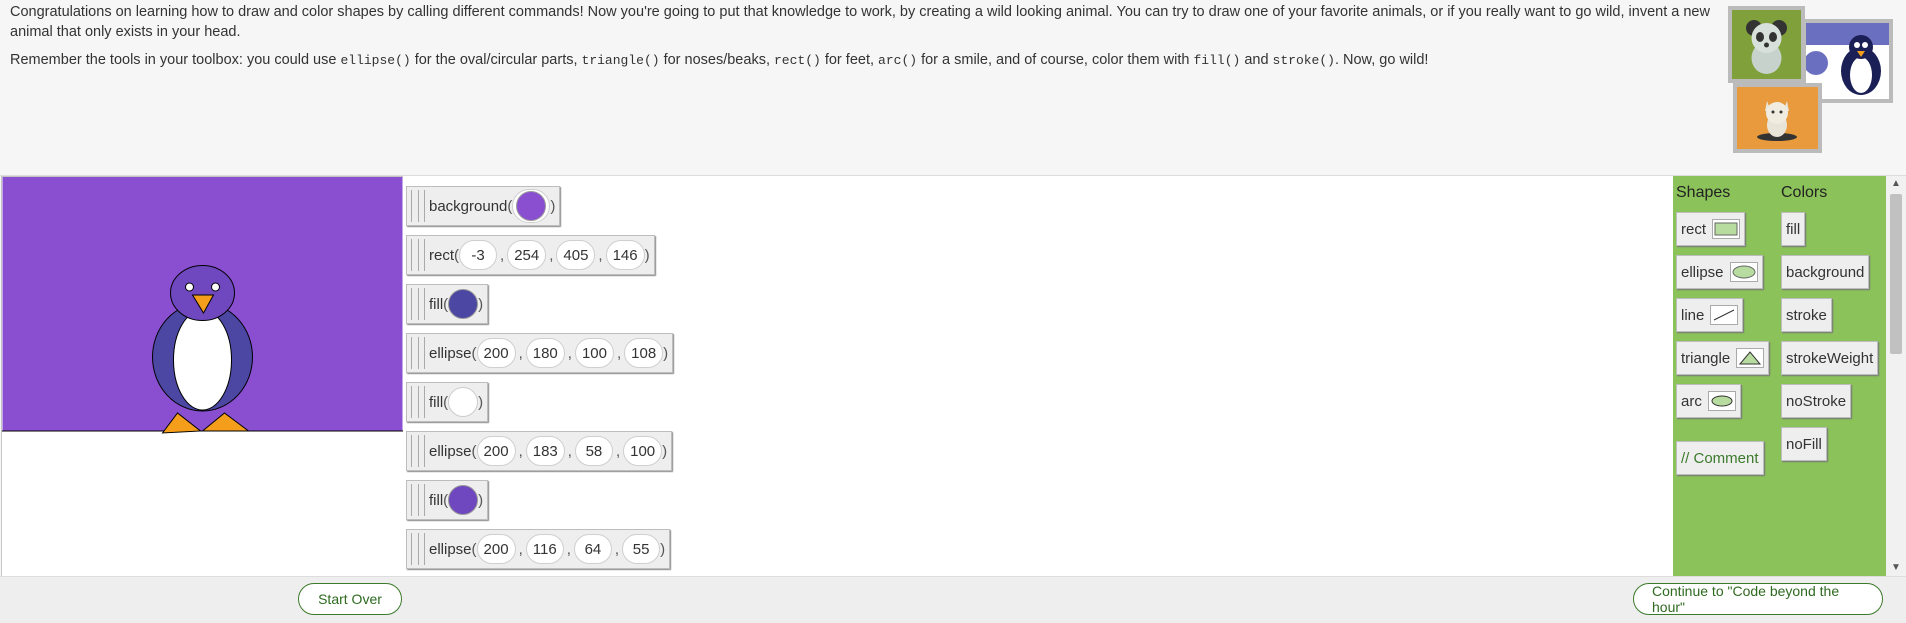 The image size is (1906, 623). What do you see at coordinates (641, 549) in the screenshot?
I see `arg-height: 55` at bounding box center [641, 549].